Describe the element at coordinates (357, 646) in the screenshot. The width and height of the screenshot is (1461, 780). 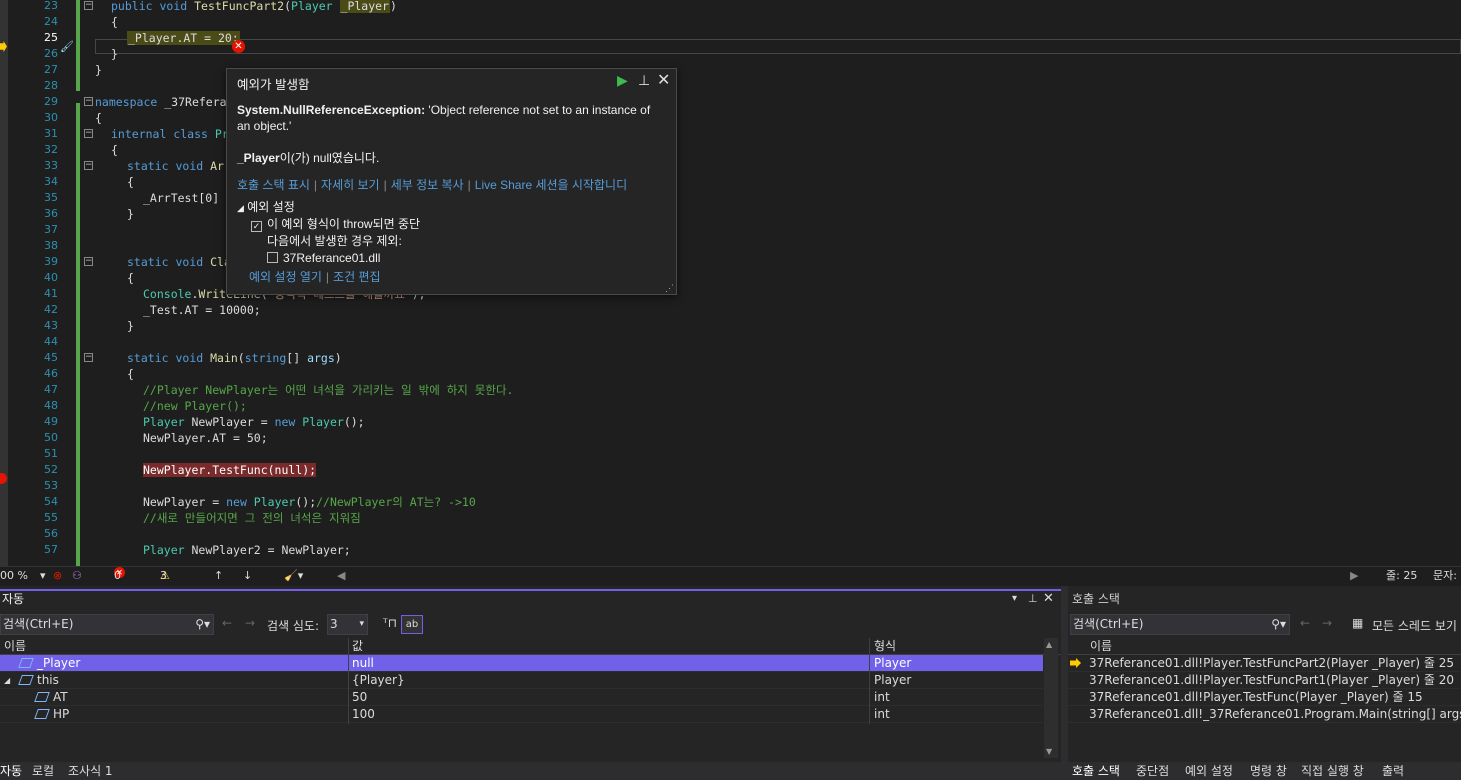
I see `column-value: 값` at that location.